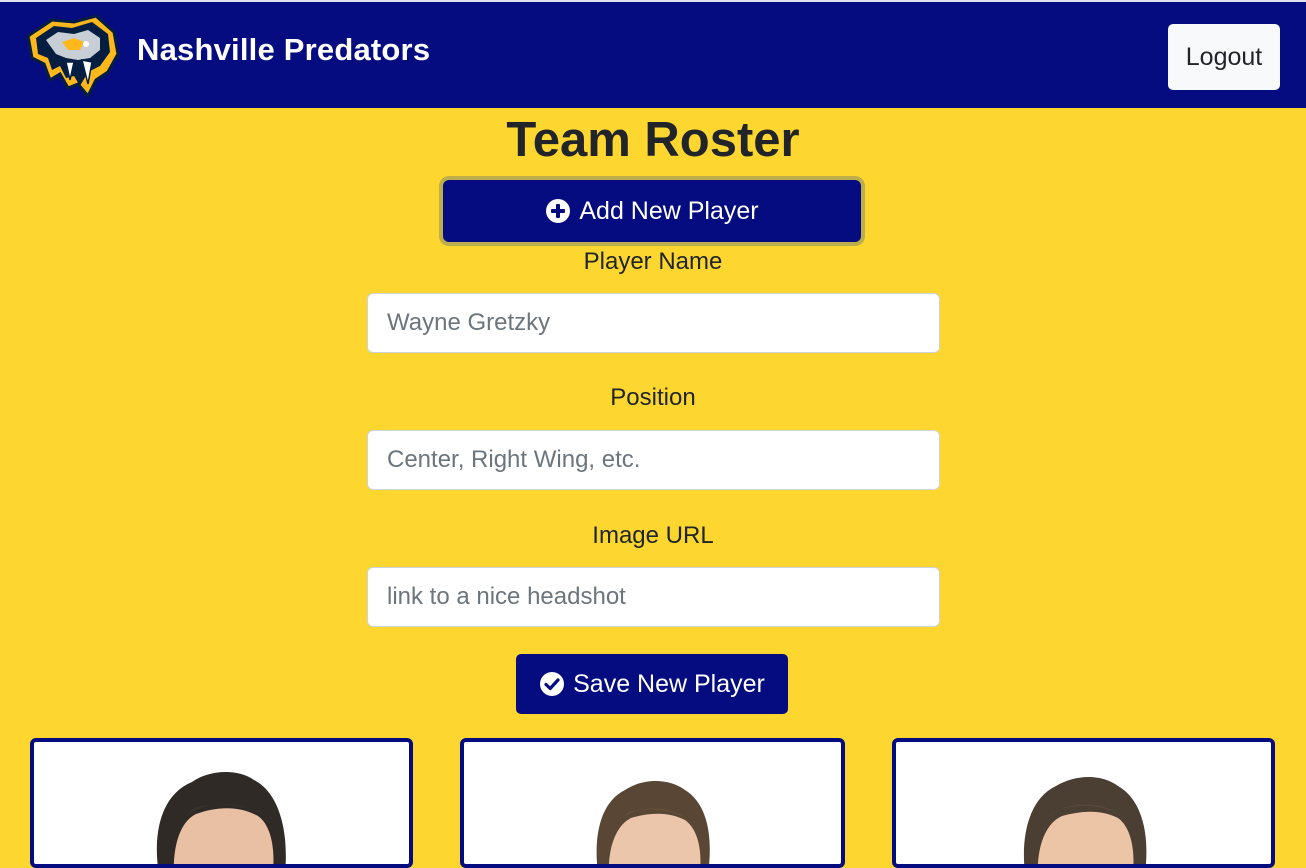  I want to click on plus-circle-icon, so click(558, 211).